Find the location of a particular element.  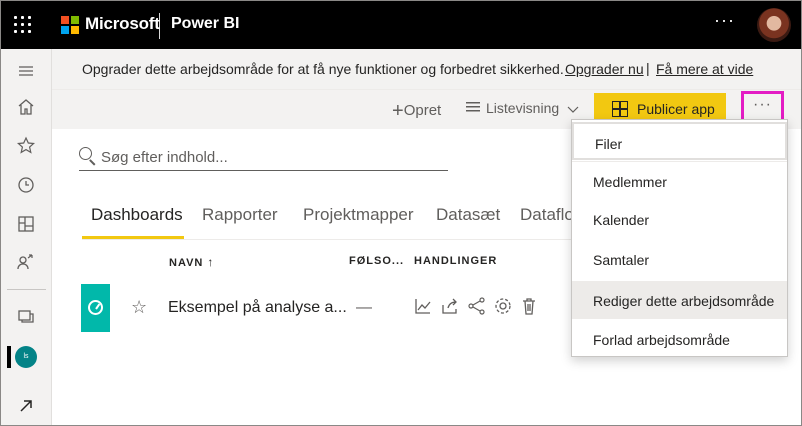

view-label: Listevisning is located at coordinates (523, 108).